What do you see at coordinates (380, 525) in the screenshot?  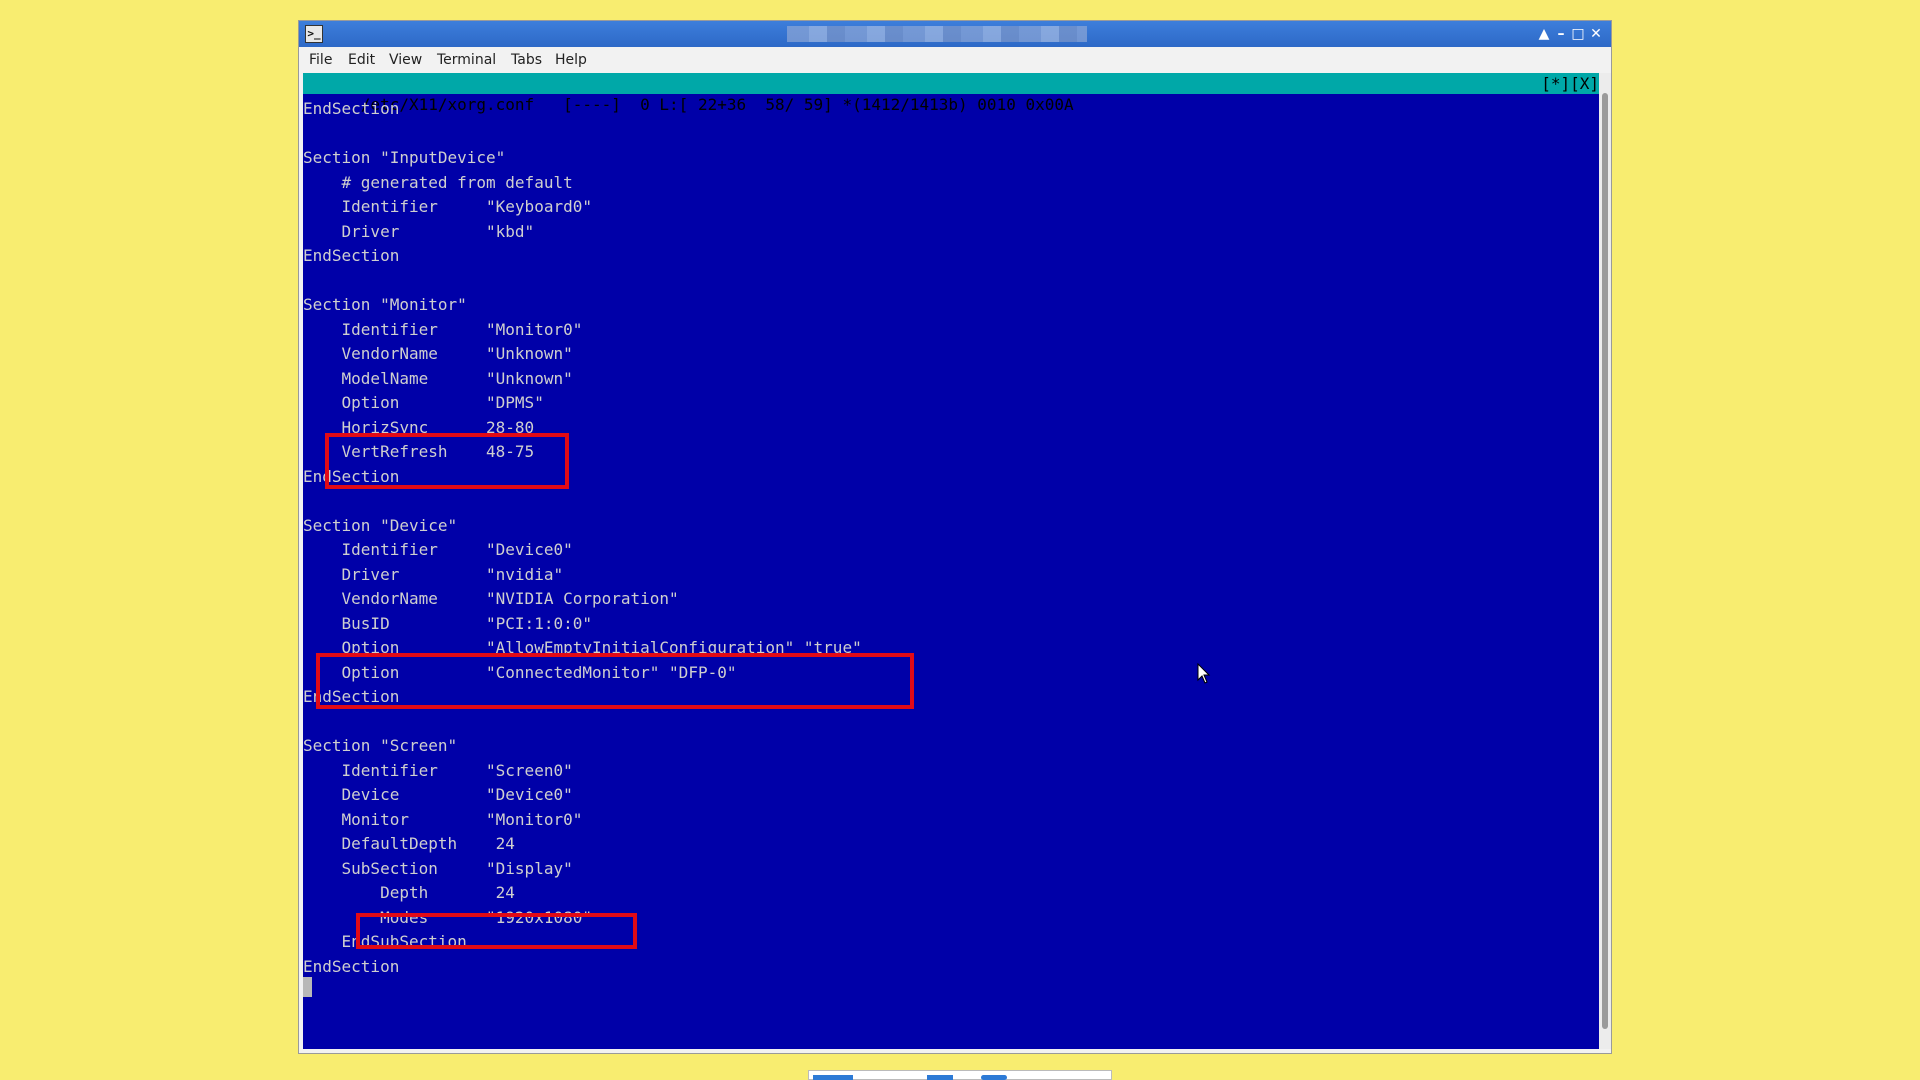 I see `code-line: Section "Device"` at bounding box center [380, 525].